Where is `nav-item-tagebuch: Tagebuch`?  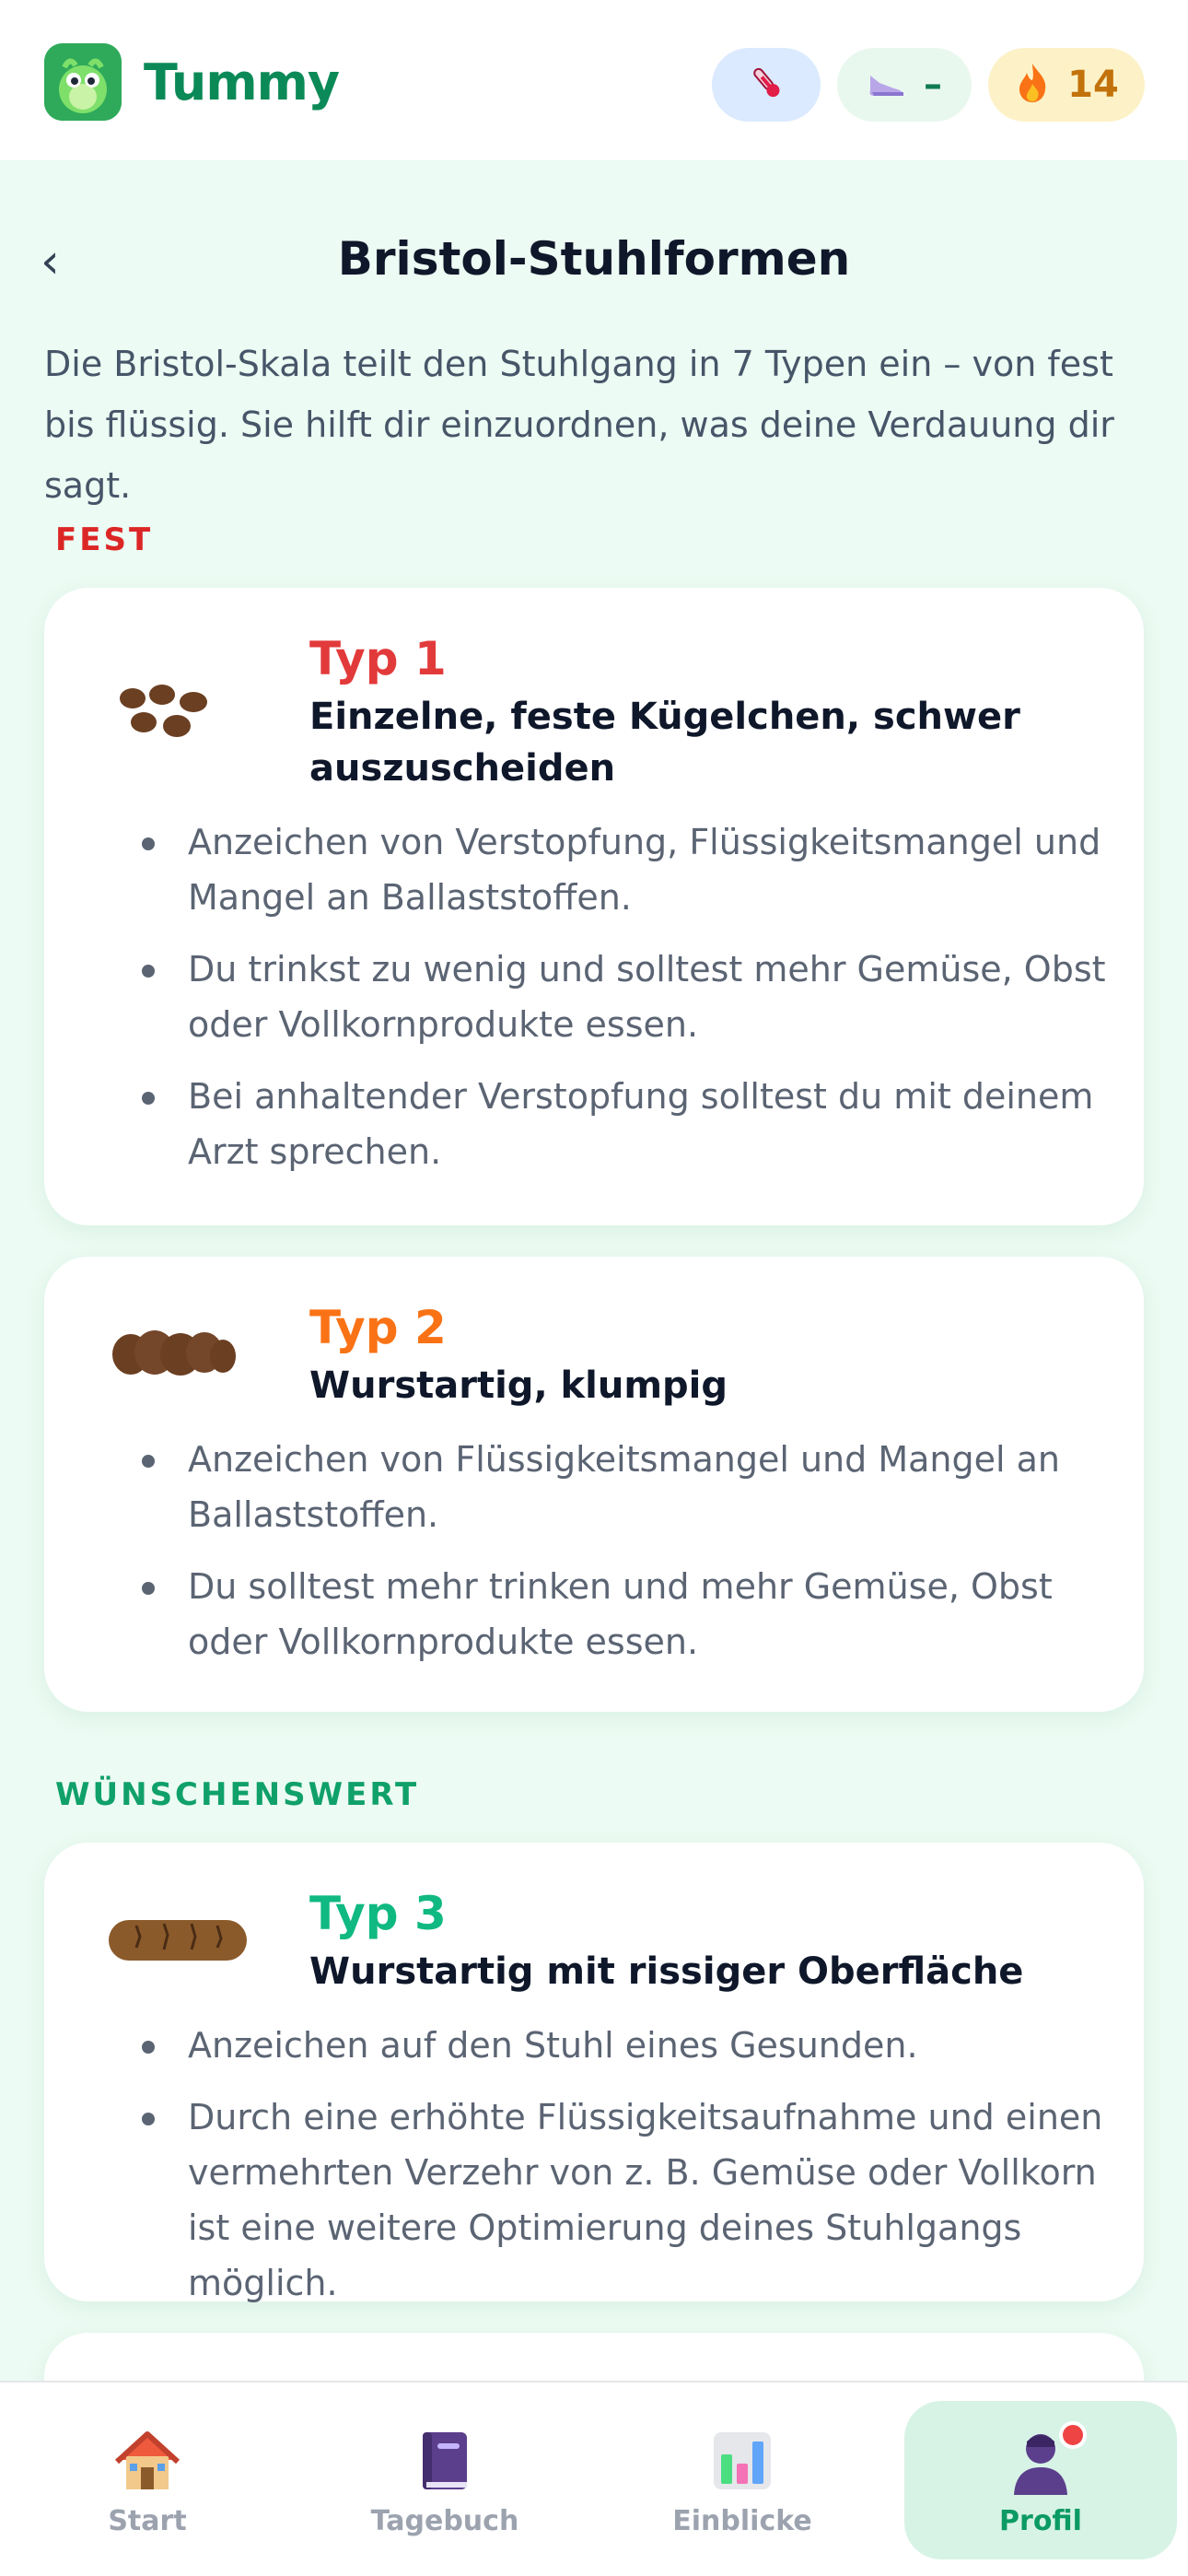 nav-item-tagebuch: Tagebuch is located at coordinates (445, 2480).